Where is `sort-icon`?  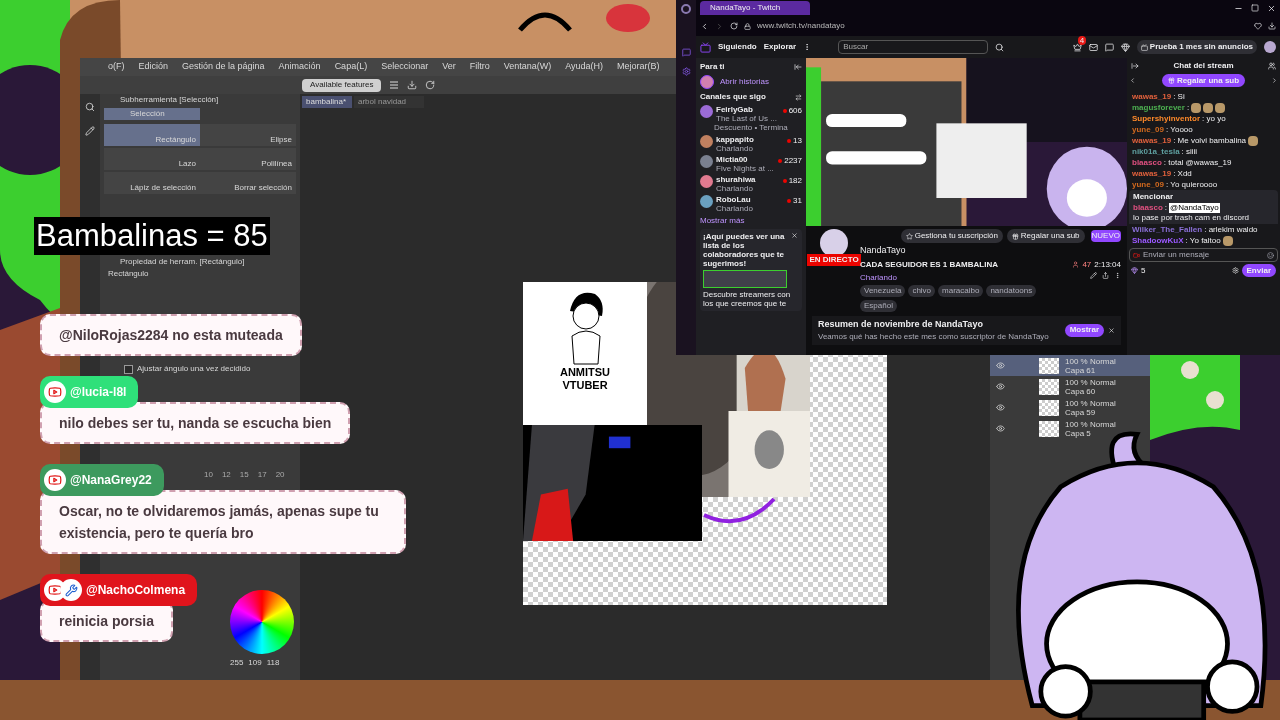 sort-icon is located at coordinates (798, 97).